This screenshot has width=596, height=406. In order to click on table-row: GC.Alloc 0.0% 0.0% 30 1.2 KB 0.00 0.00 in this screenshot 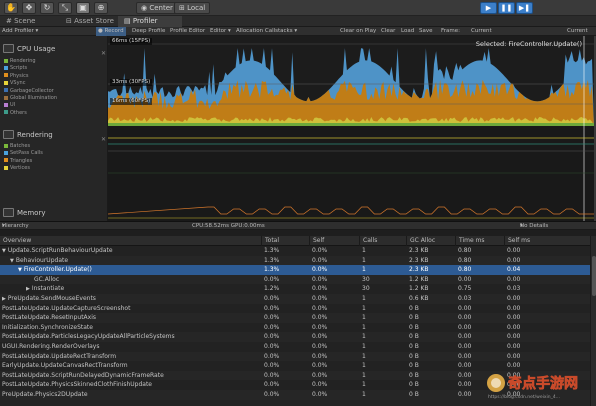, I will do `click(295, 279)`.